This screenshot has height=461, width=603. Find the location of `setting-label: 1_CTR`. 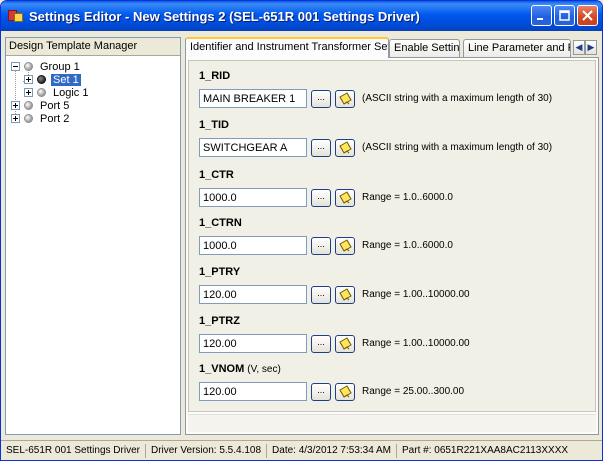

setting-label: 1_CTR is located at coordinates (216, 175).